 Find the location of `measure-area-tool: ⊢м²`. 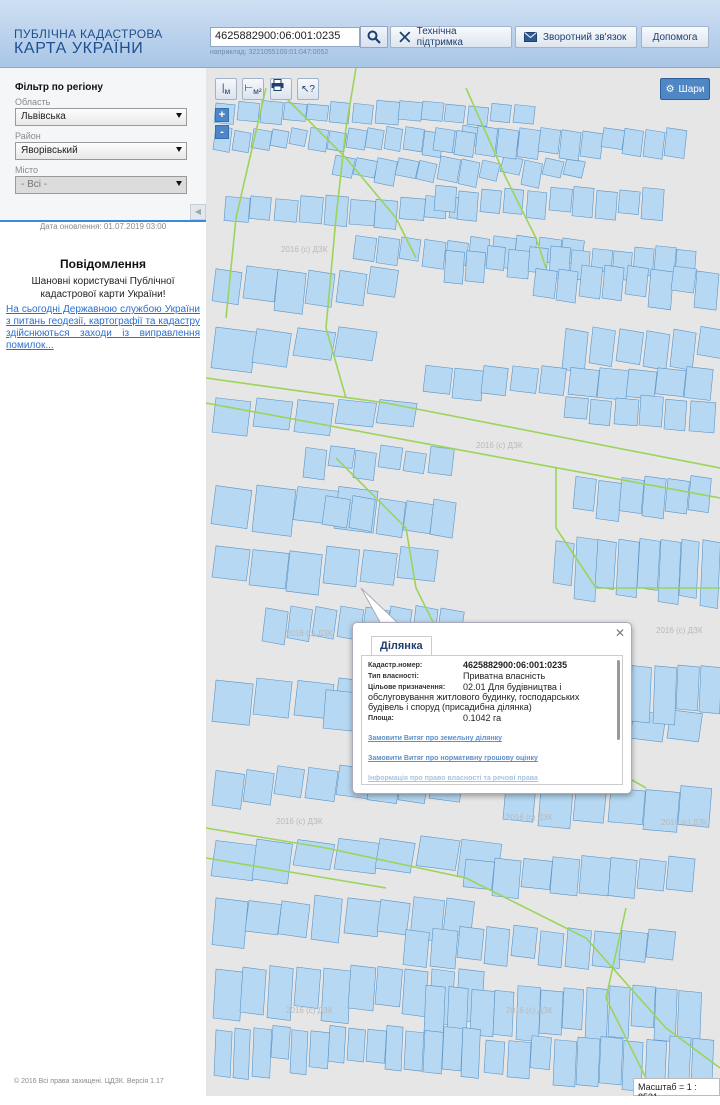

measure-area-tool: ⊢м² is located at coordinates (253, 89).